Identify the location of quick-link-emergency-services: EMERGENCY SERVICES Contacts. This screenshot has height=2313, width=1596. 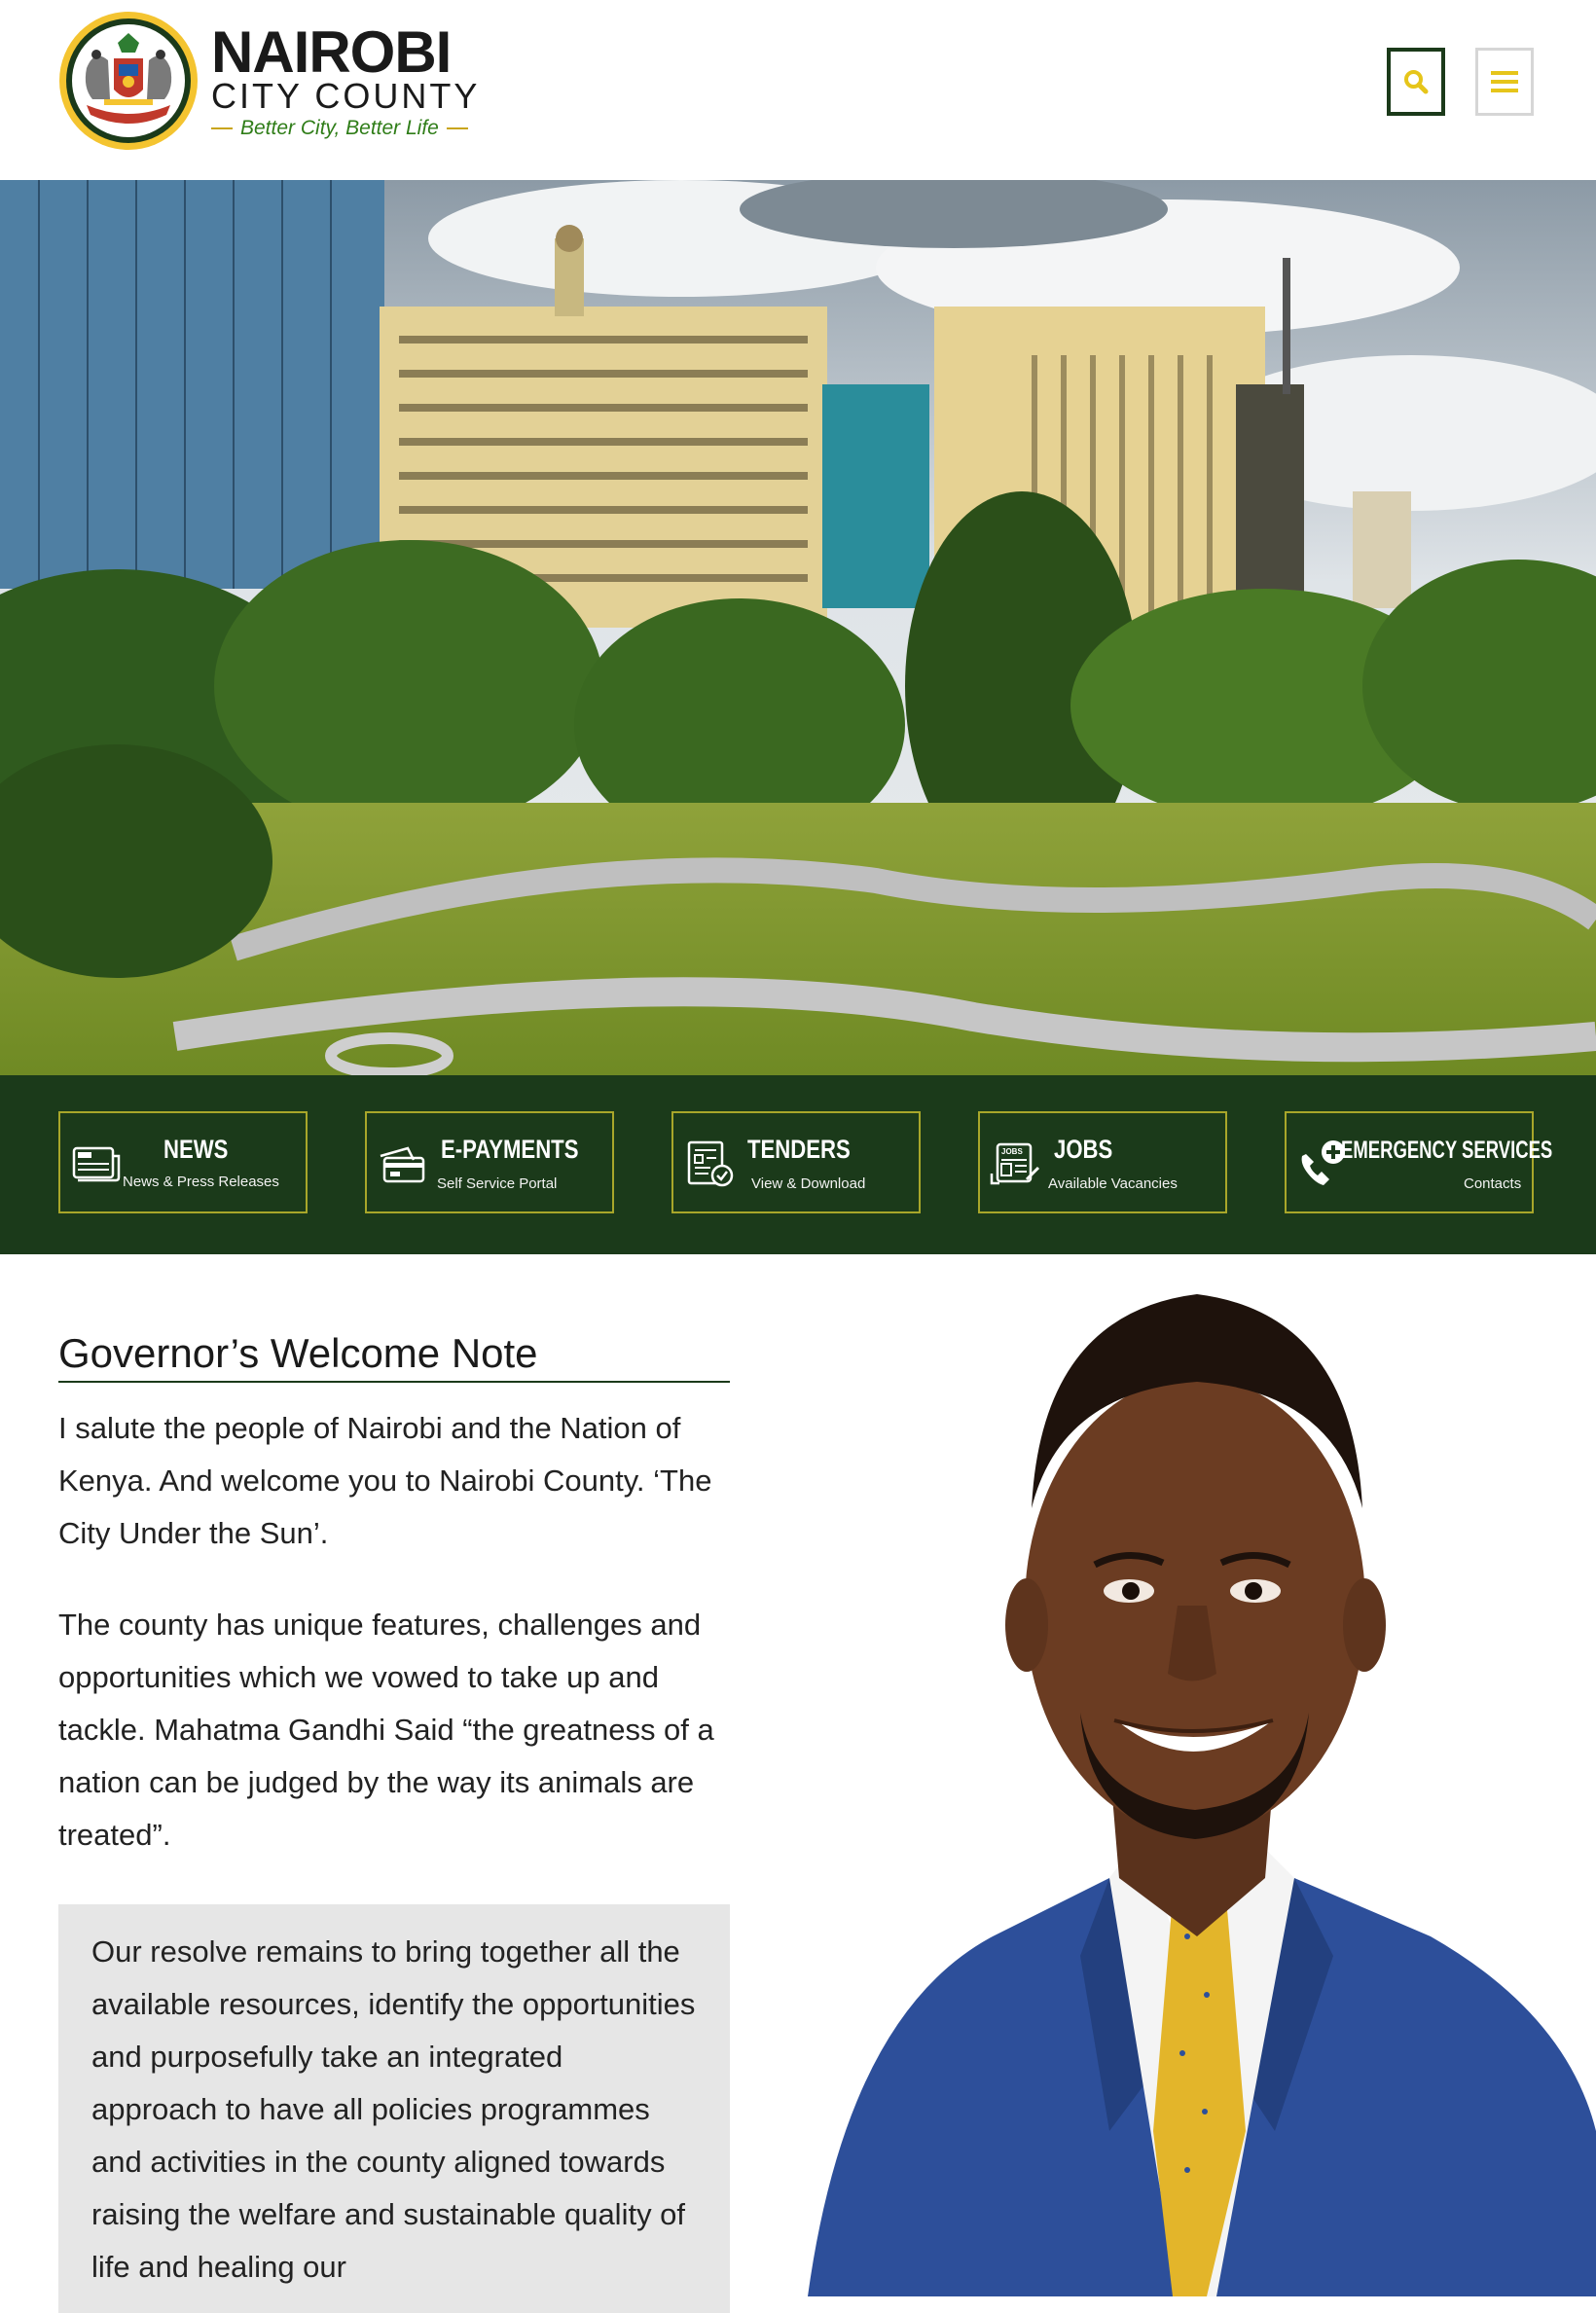
(1418, 1162).